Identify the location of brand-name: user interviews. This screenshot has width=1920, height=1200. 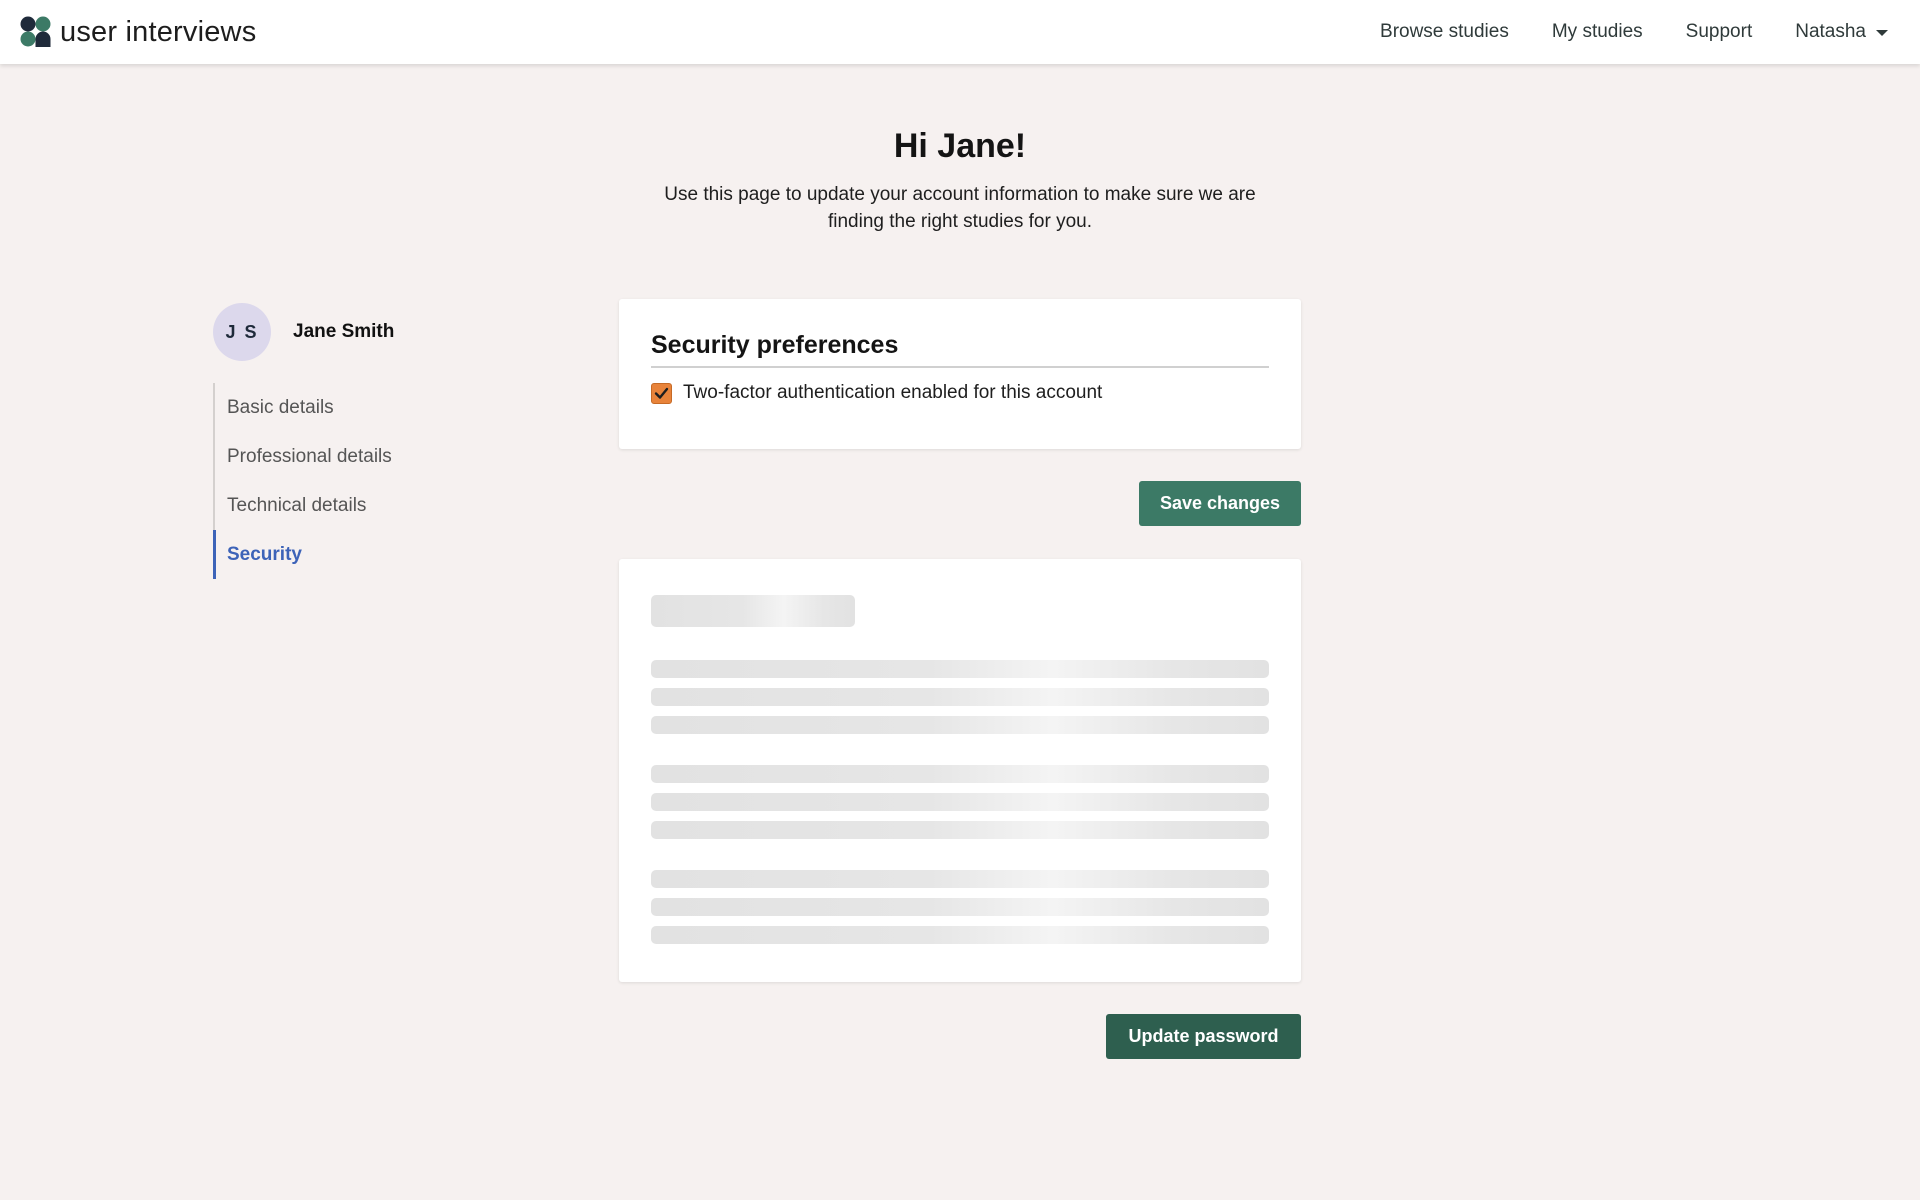
(158, 31).